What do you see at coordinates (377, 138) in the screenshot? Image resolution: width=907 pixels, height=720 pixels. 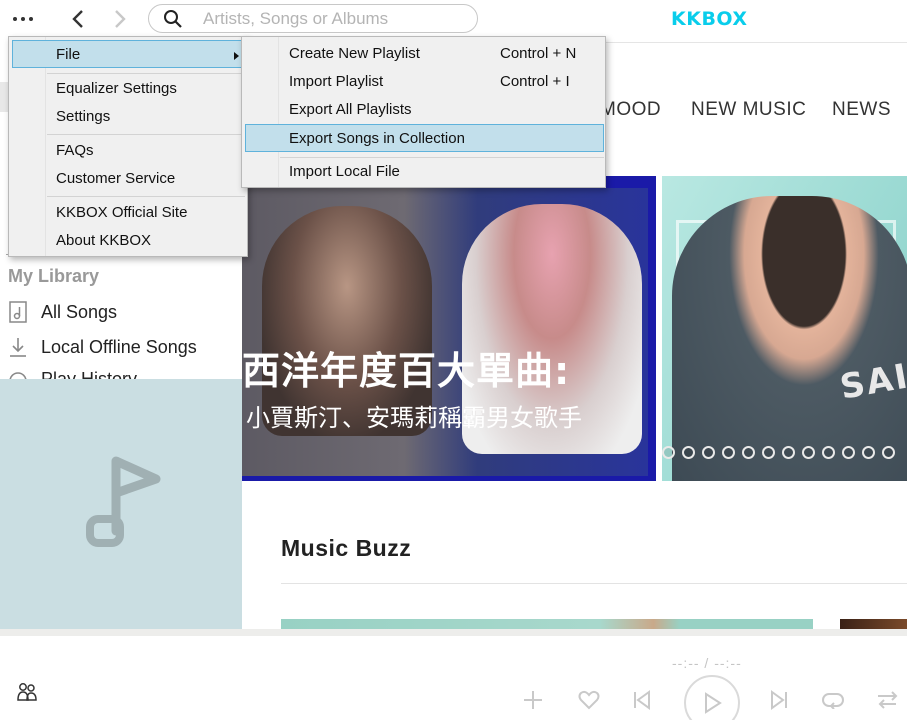 I see `menu-item-label: Export Songs in Collection` at bounding box center [377, 138].